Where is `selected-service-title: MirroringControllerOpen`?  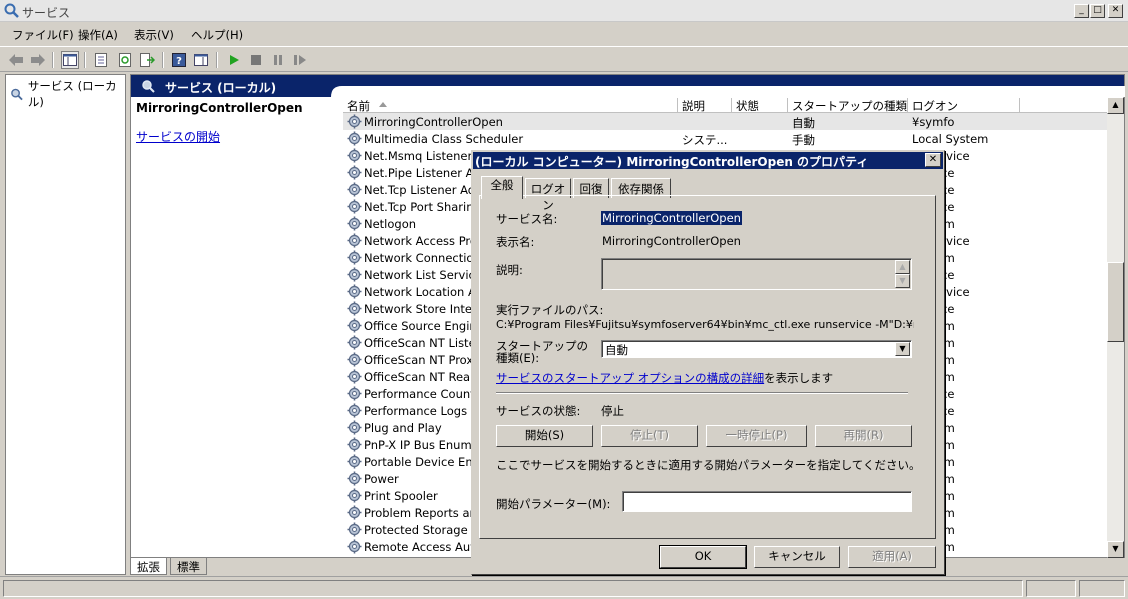
selected-service-title: MirroringControllerOpen is located at coordinates (219, 108).